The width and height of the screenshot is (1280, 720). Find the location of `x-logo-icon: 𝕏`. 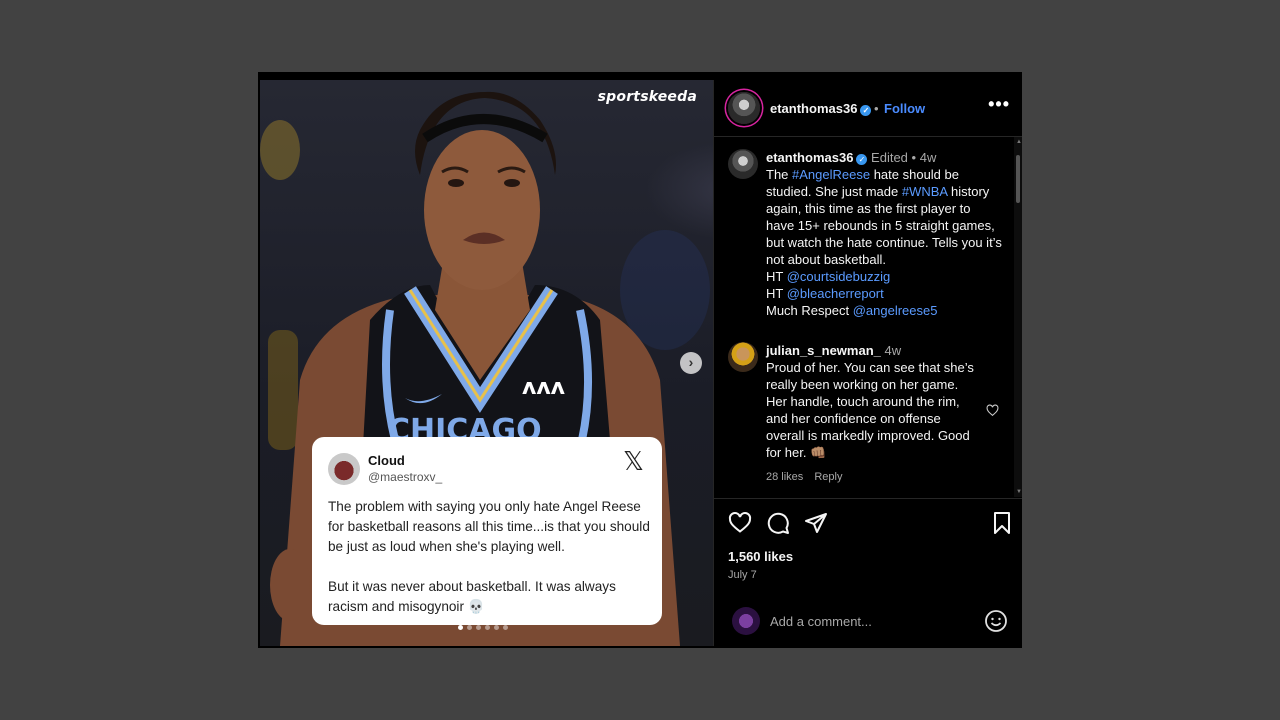

x-logo-icon: 𝕏 is located at coordinates (633, 462).